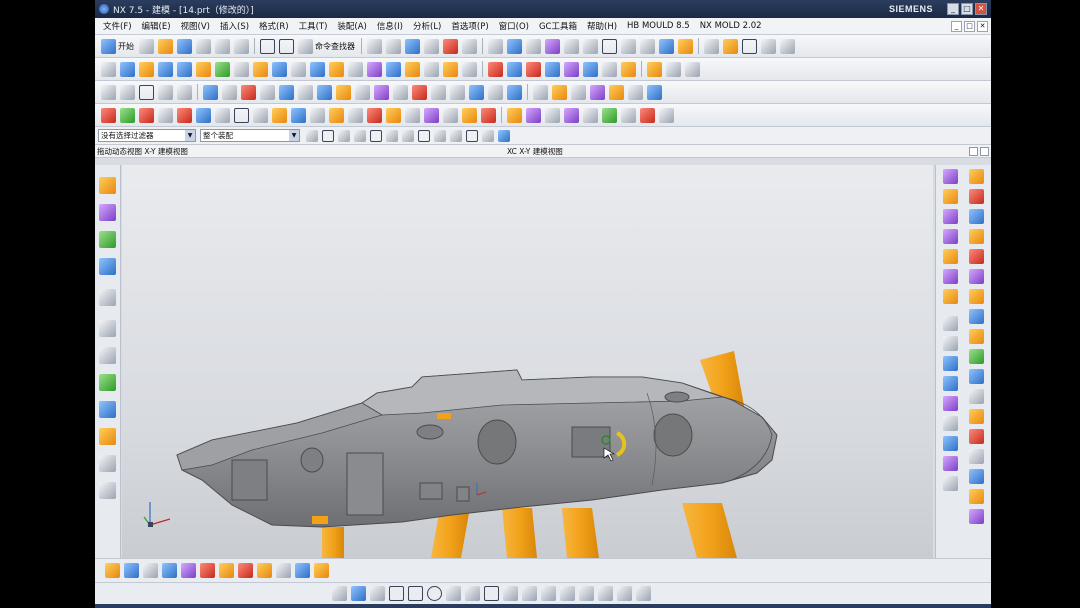  What do you see at coordinates (450, 46) in the screenshot?
I see `shaded-with-edges-icon` at bounding box center [450, 46].